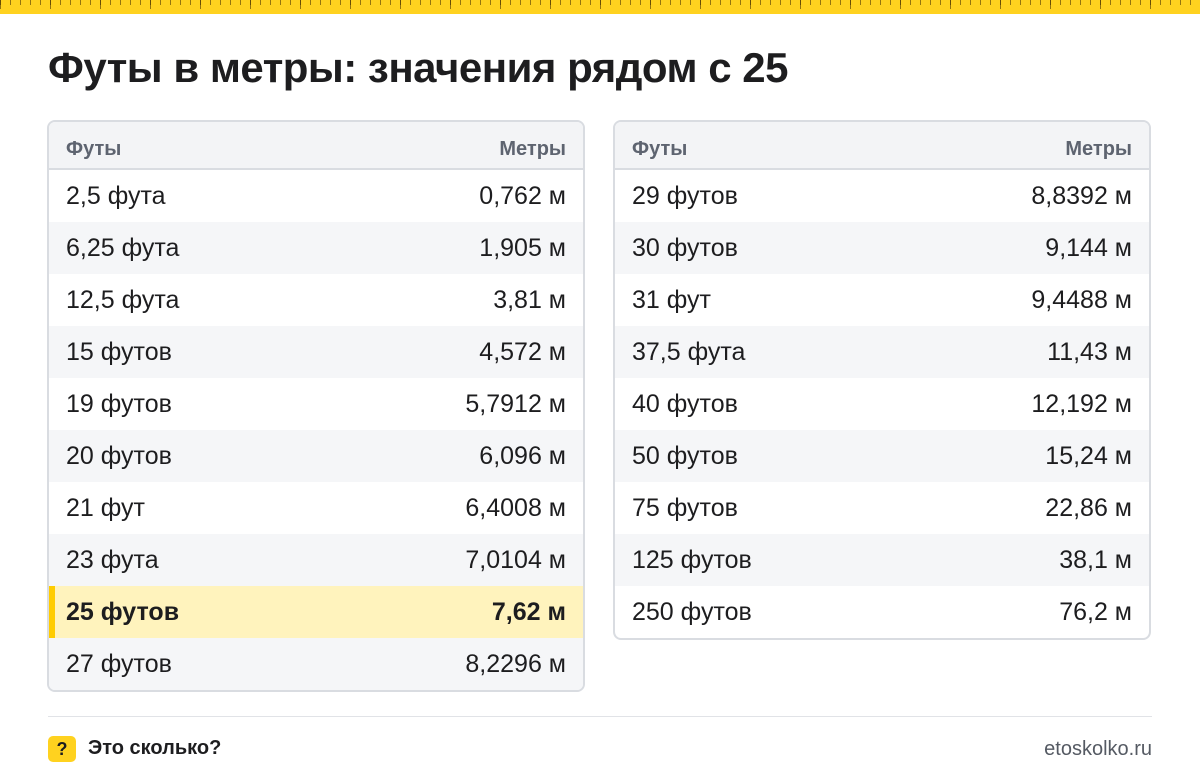 The width and height of the screenshot is (1200, 781). What do you see at coordinates (119, 663) in the screenshot?
I see `cell-feet: 27 футов` at bounding box center [119, 663].